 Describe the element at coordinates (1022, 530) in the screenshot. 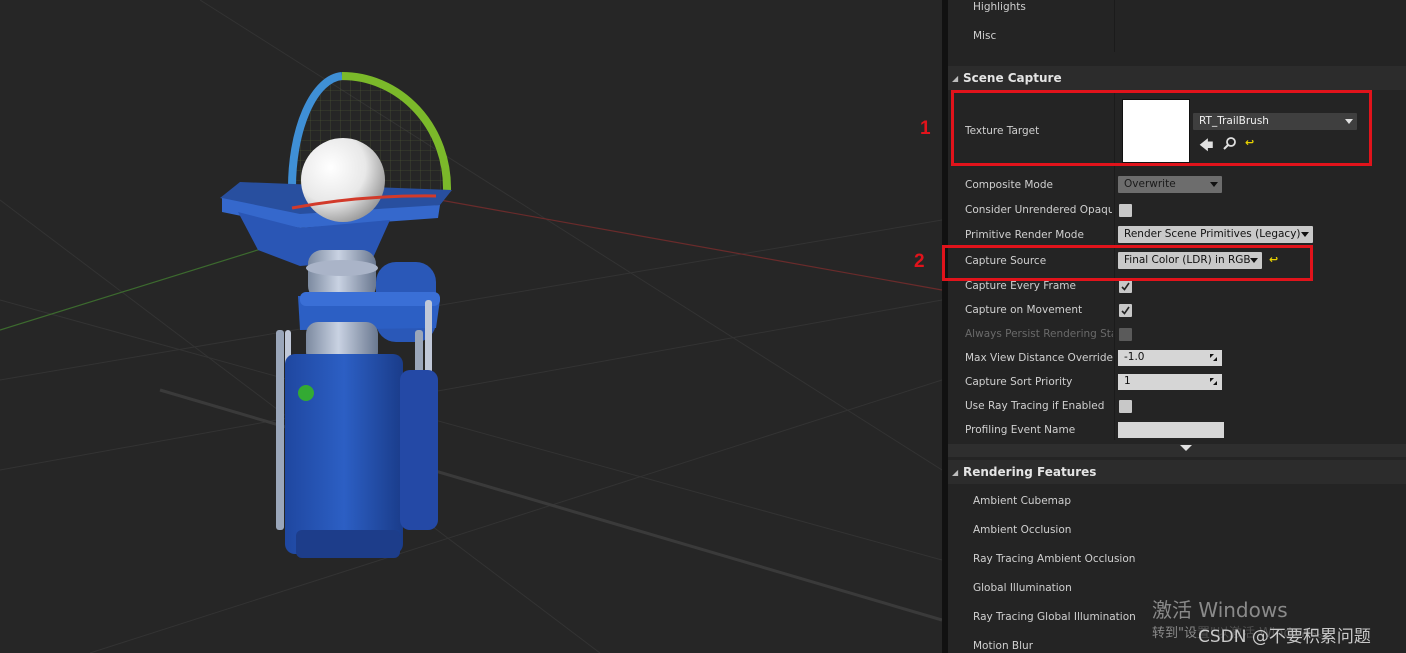

I see `category-label: Ambient Occlusion` at that location.